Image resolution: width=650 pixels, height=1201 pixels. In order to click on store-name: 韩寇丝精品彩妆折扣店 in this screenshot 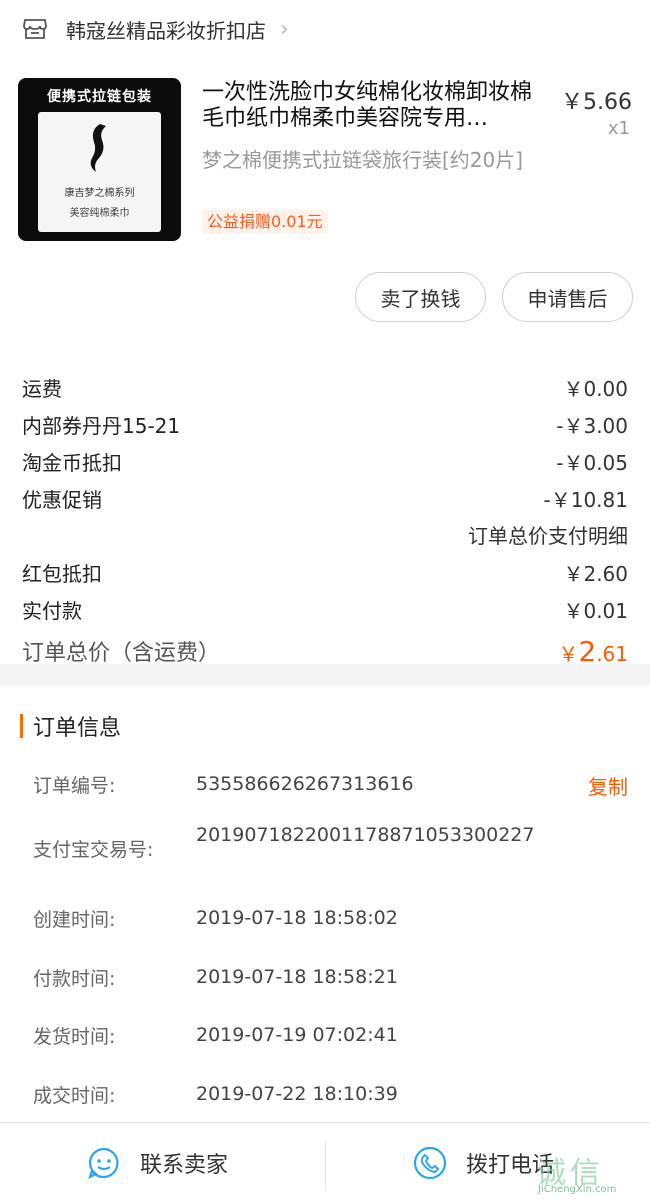, I will do `click(166, 30)`.